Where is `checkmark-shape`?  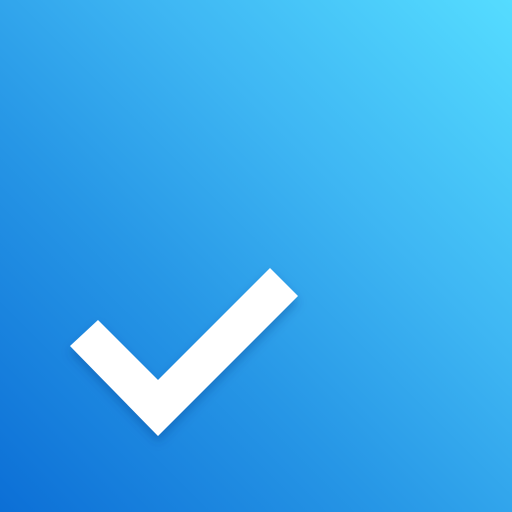 checkmark-shape is located at coordinates (184, 352).